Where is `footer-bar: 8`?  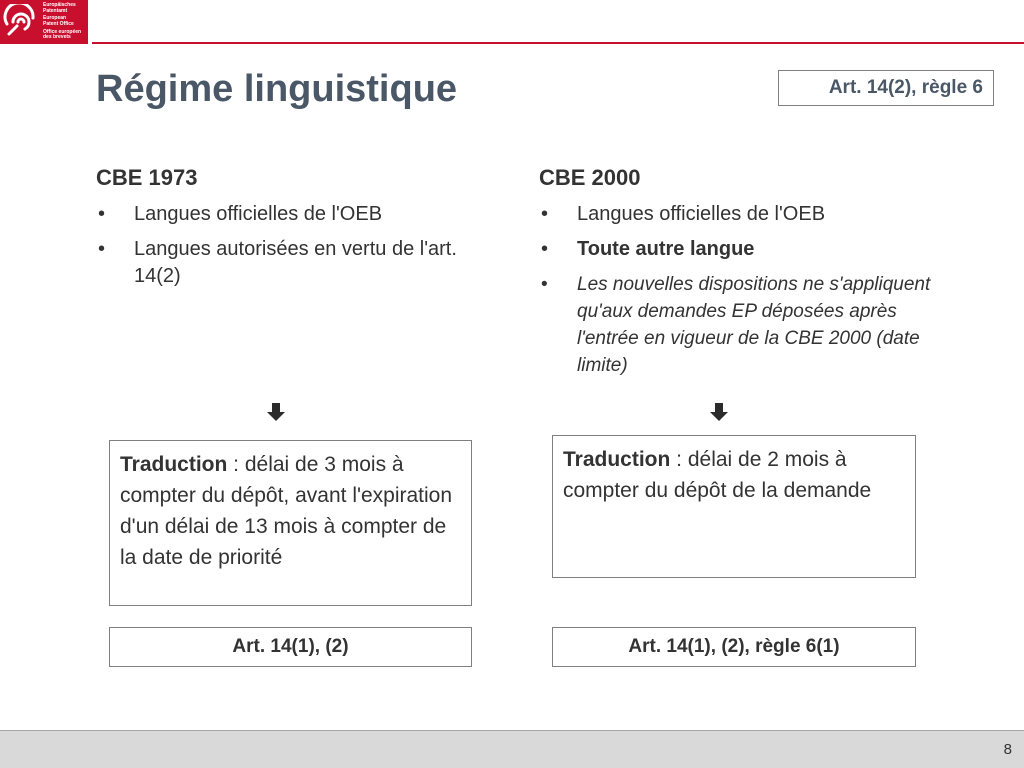 footer-bar: 8 is located at coordinates (512, 749).